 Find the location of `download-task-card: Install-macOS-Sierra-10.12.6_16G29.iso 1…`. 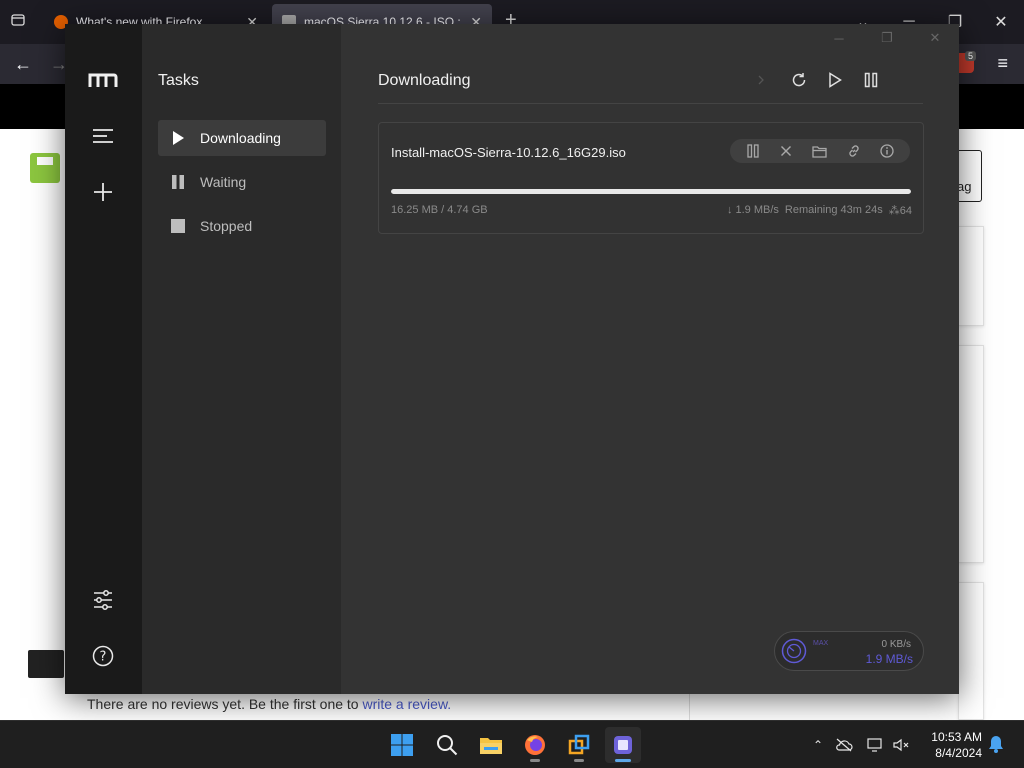

download-task-card: Install-macOS-Sierra-10.12.6_16G29.iso 1… is located at coordinates (651, 178).